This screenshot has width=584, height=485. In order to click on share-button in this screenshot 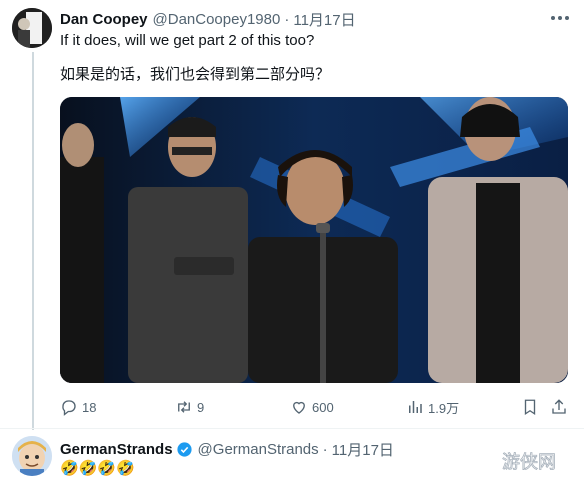, I will do `click(561, 407)`.